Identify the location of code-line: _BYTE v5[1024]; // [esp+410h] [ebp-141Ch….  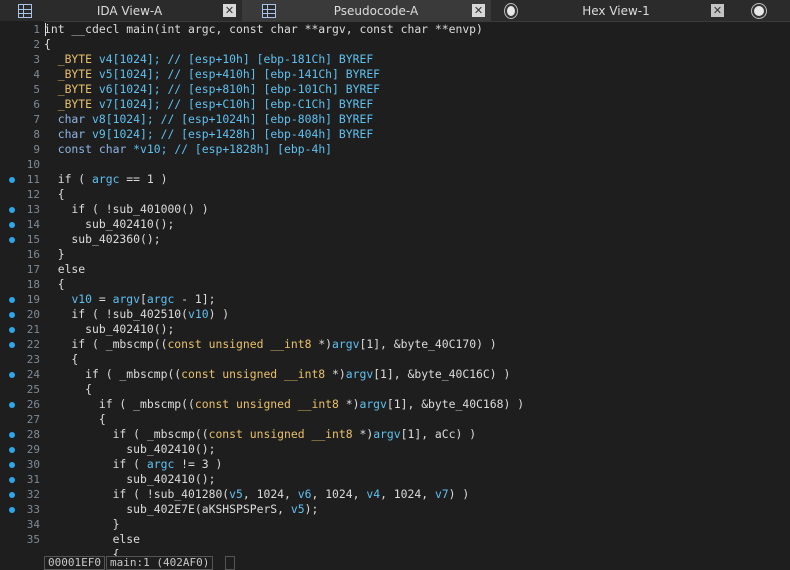
(417, 74).